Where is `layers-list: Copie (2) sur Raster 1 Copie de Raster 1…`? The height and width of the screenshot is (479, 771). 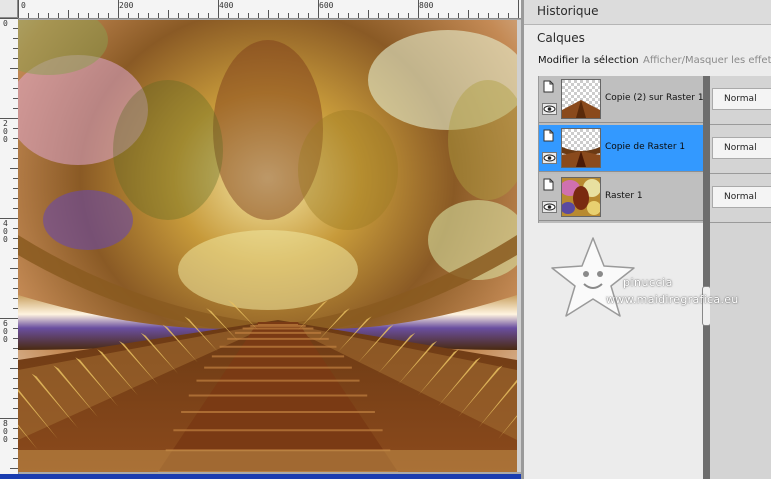
layers-list: Copie (2) sur Raster 1 Copie de Raster 1… is located at coordinates (621, 149).